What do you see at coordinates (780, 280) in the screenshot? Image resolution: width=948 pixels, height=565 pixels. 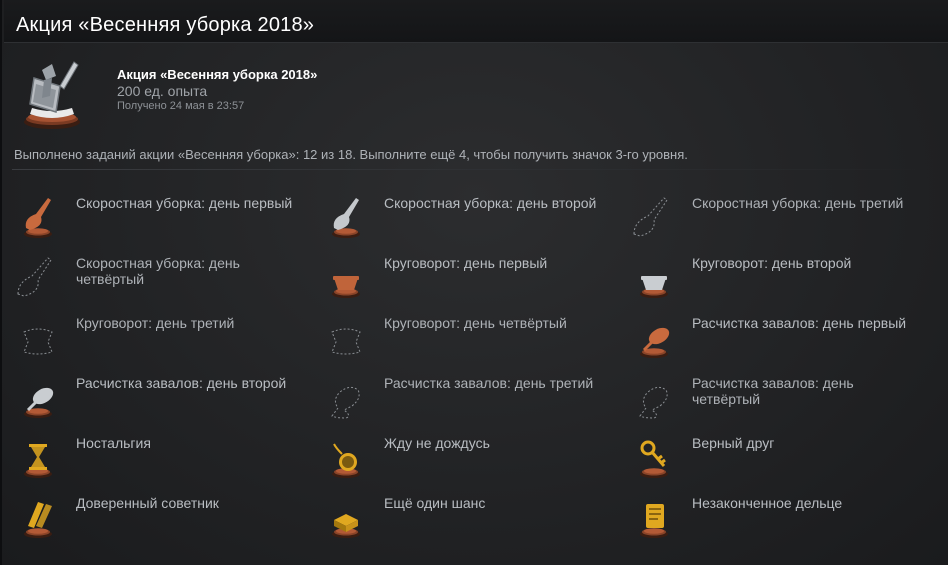 I see `task-item: Круговорот: день второй` at bounding box center [780, 280].